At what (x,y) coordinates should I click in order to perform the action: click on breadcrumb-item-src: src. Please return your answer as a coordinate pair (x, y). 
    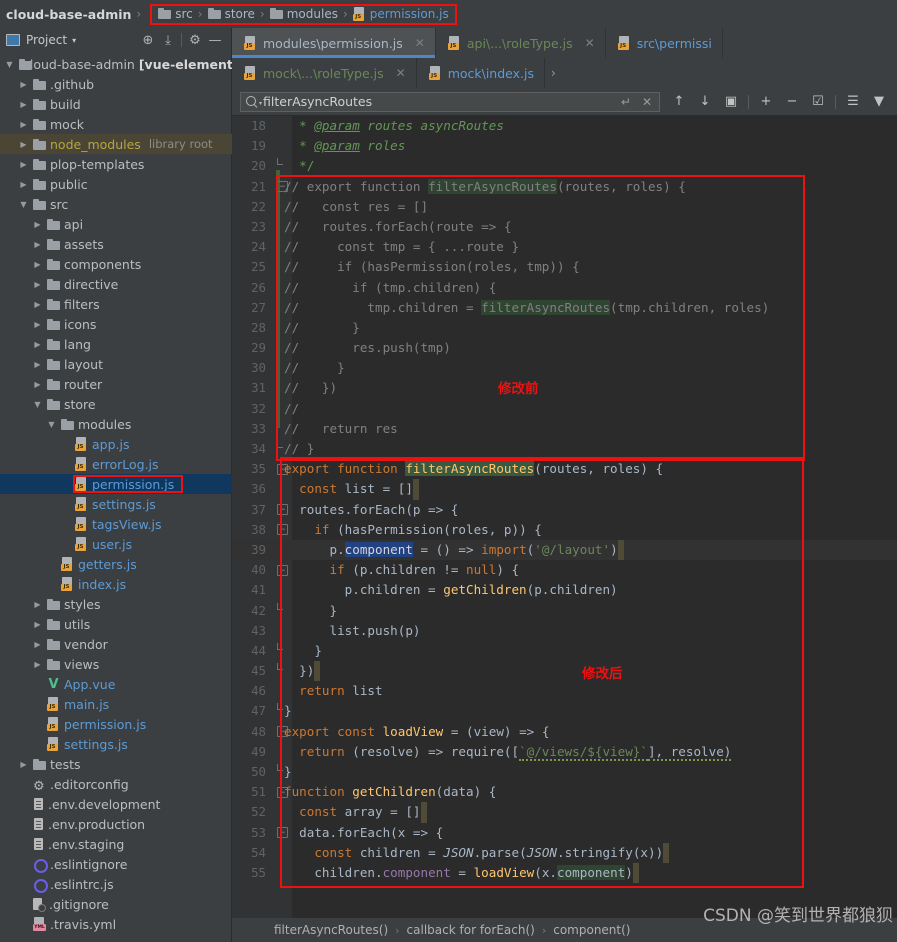
    Looking at the image, I should click on (175, 14).